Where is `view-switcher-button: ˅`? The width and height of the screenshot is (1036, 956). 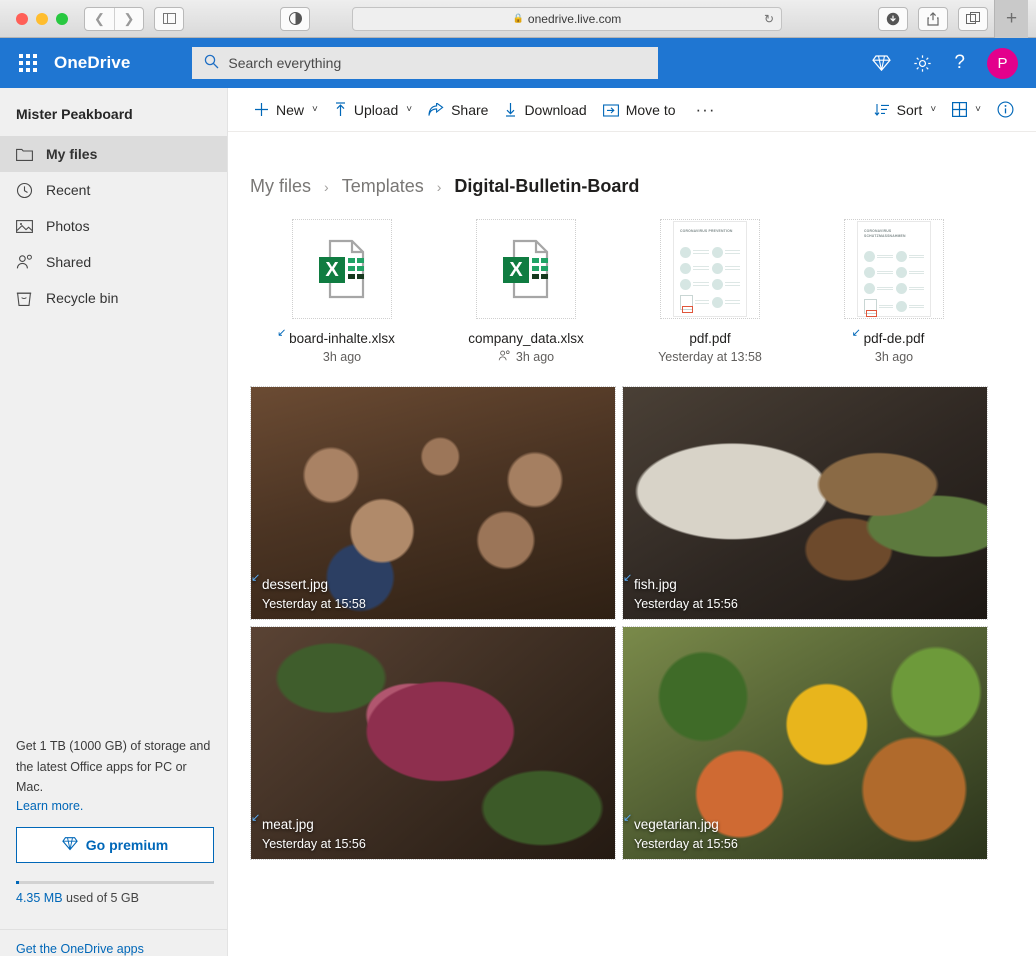
view-switcher-button: ˅ is located at coordinates (966, 110).